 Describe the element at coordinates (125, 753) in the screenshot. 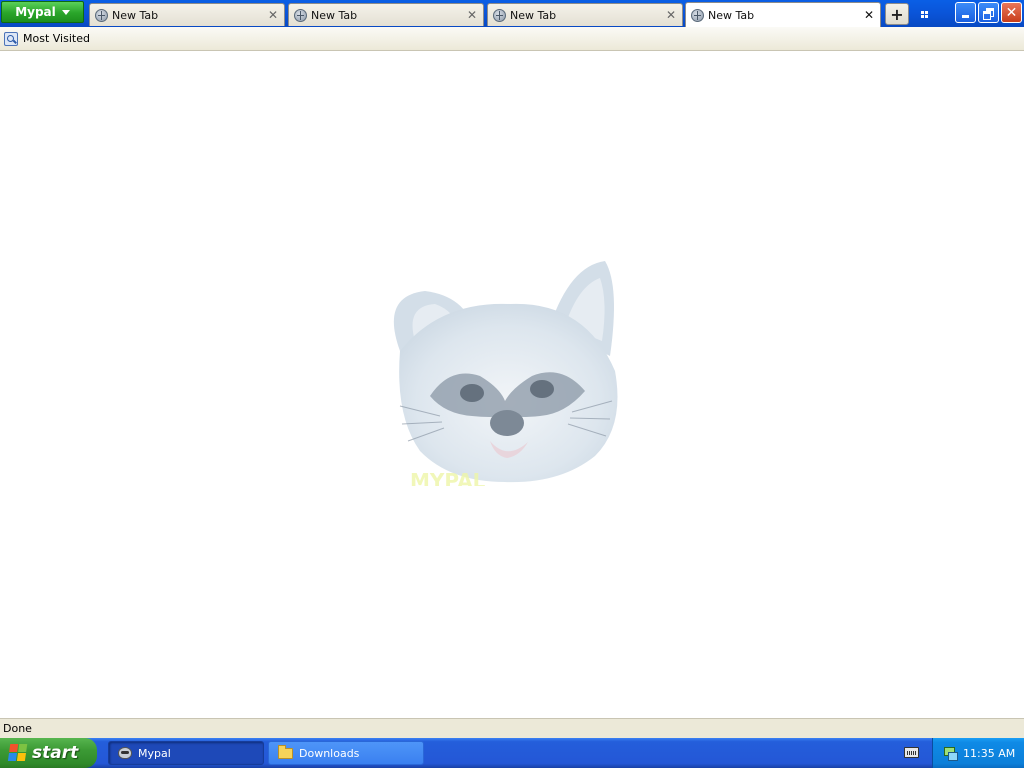

I see `raccoon-icon` at that location.